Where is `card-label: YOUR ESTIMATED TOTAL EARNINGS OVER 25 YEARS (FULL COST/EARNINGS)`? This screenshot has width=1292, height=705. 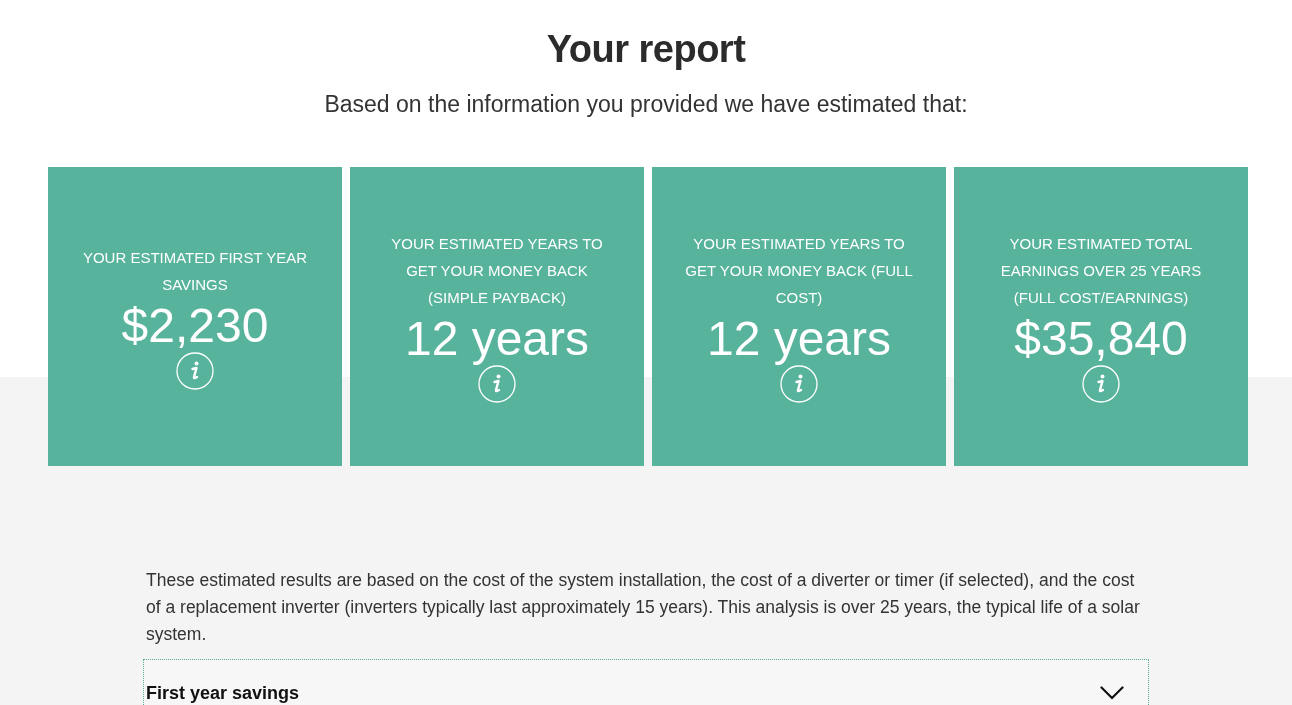
card-label: YOUR ESTIMATED TOTAL EARNINGS OVER 25 YEARS (FULL COST/EARNINGS) is located at coordinates (1101, 271).